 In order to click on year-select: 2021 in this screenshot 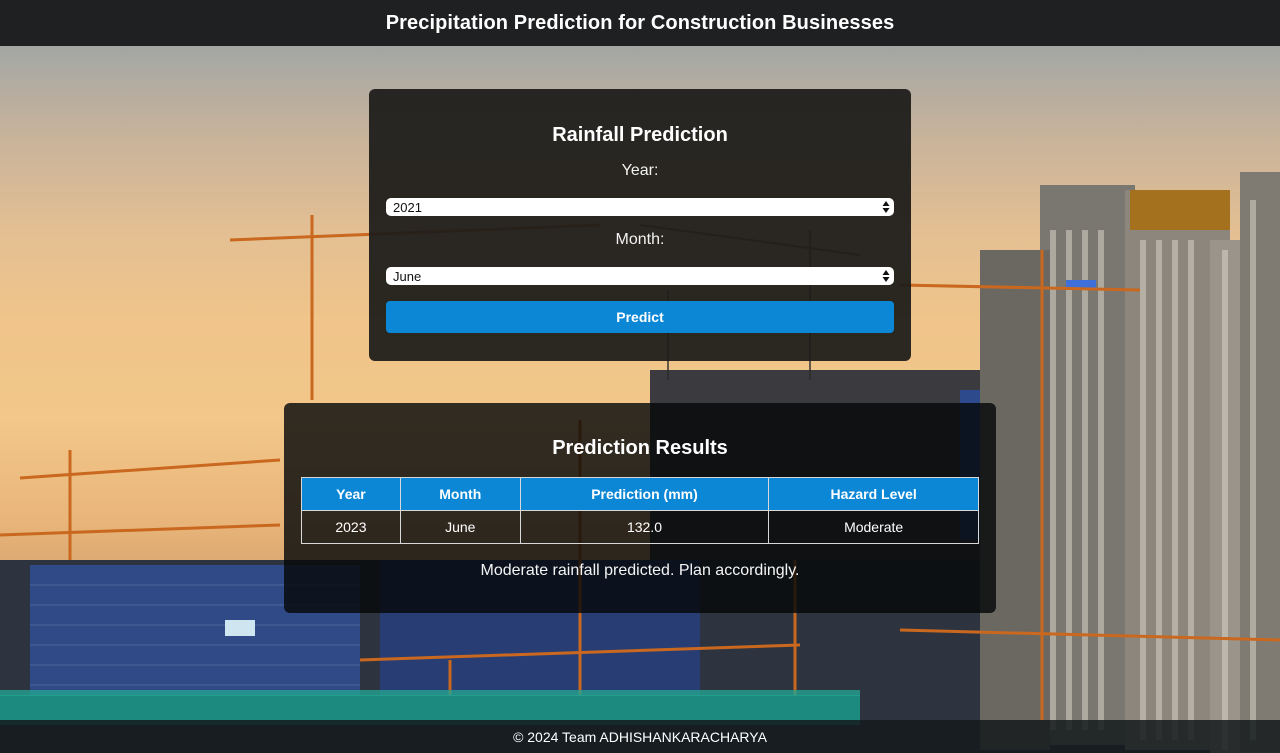, I will do `click(640, 207)`.